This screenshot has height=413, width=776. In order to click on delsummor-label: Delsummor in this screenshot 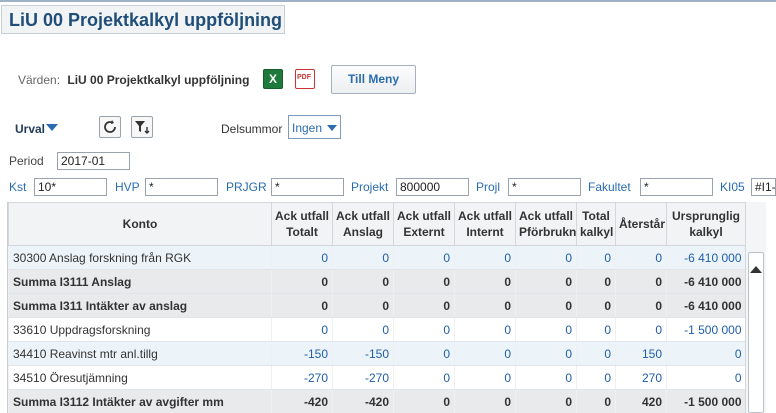, I will do `click(252, 129)`.